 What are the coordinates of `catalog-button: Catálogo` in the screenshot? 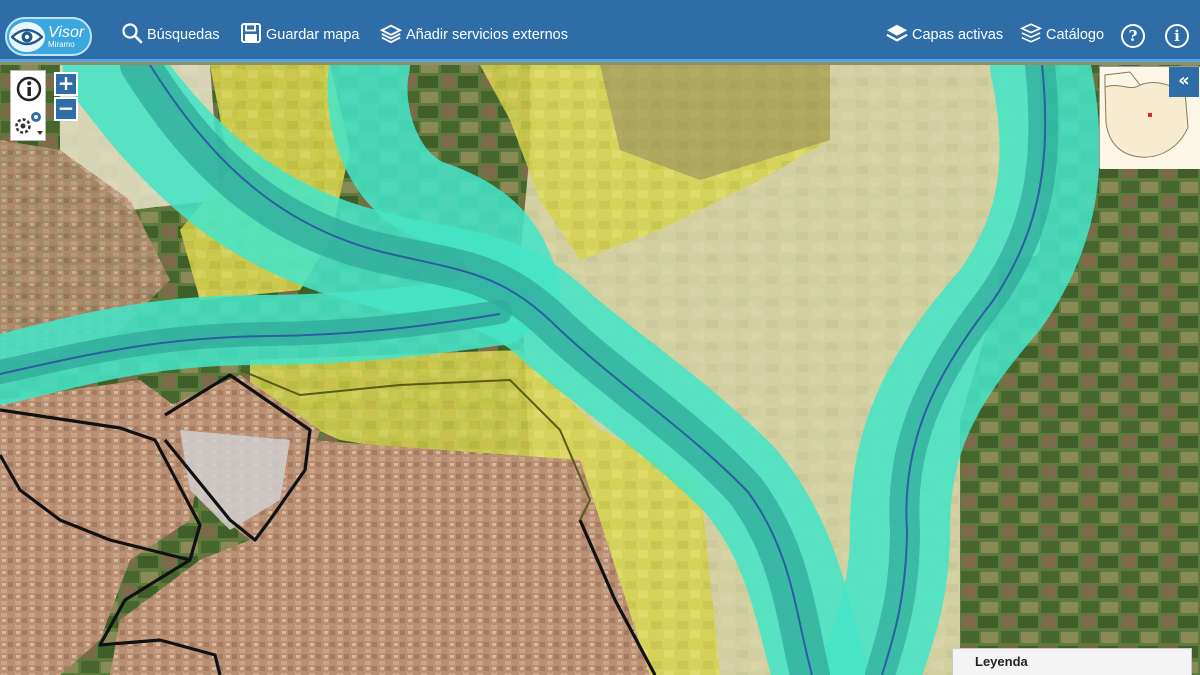 It's located at (1062, 35).